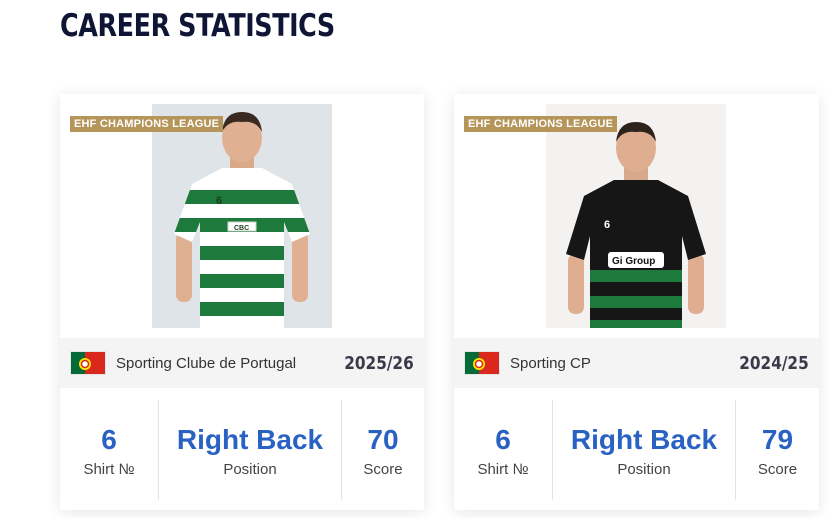  I want to click on club-name: Sporting Clube de Portugal, so click(206, 363).